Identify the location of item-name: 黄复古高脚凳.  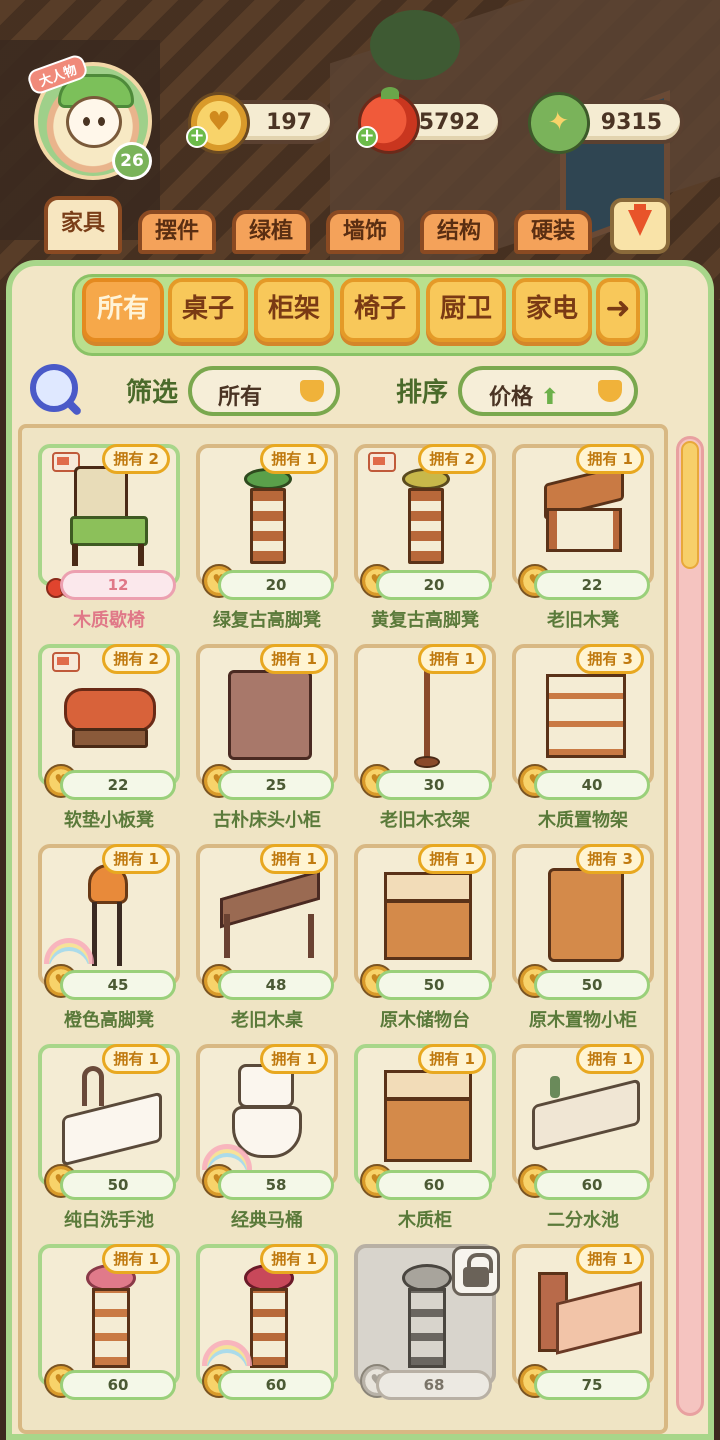
(425, 620).